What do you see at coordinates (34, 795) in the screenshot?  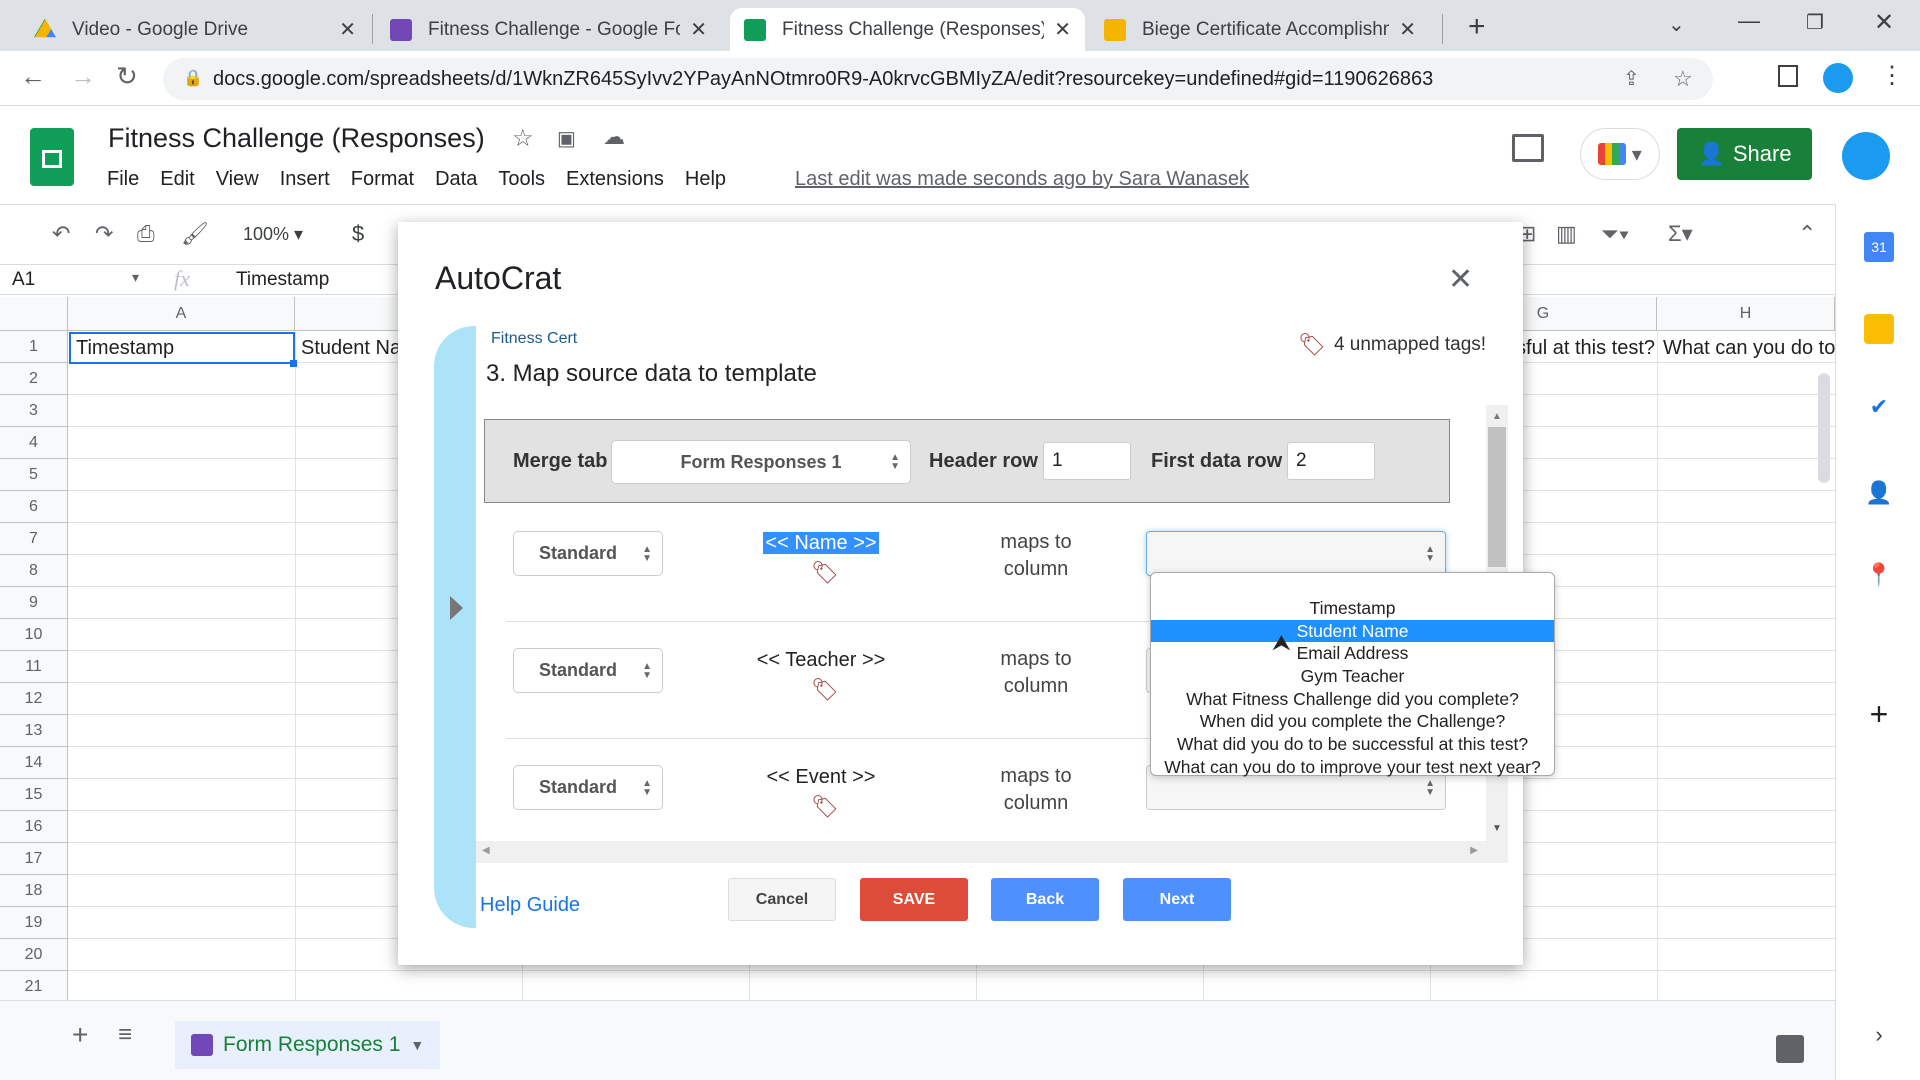 I see `row-header: 15` at bounding box center [34, 795].